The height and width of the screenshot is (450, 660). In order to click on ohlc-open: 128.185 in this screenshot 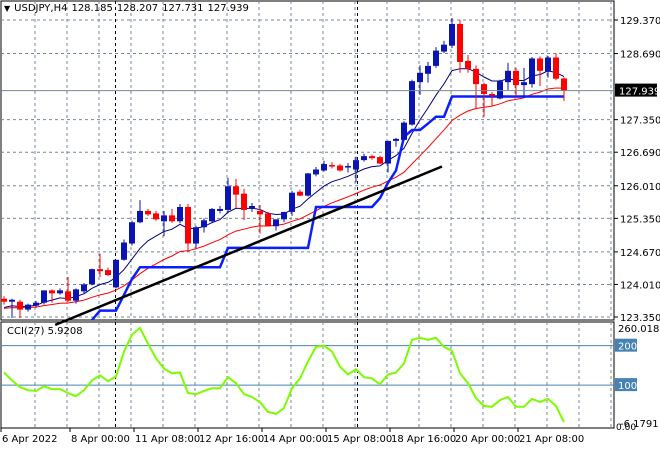, I will do `click(92, 8)`.